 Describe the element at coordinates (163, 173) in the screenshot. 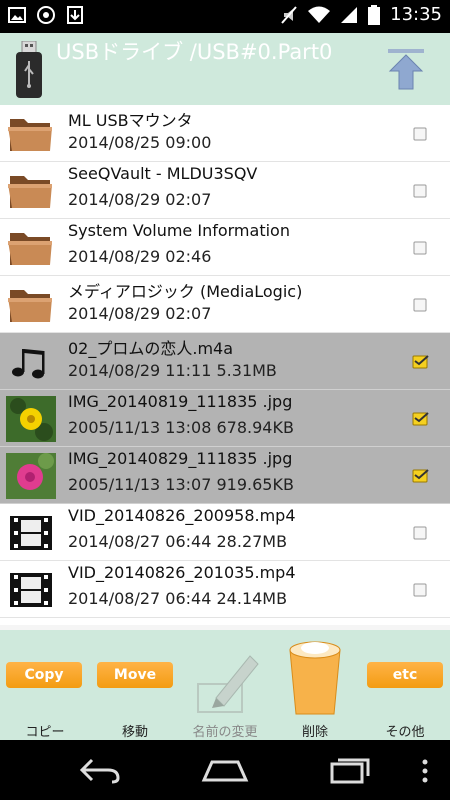

I see `file-name: SeeQVault - MLDU3SQV` at that location.